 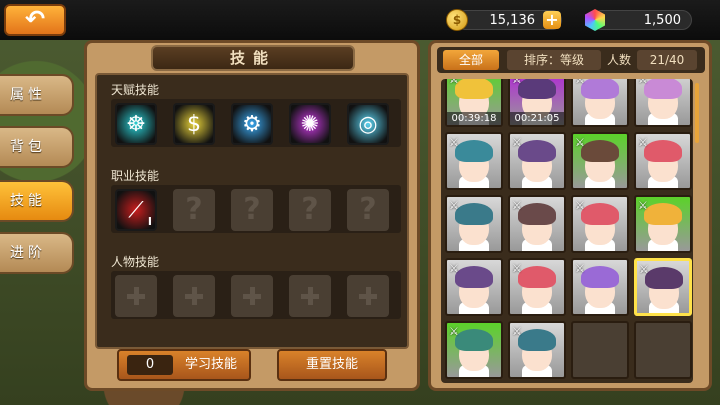 I want to click on talent-skills-label: 天赋技能, so click(x=135, y=90).